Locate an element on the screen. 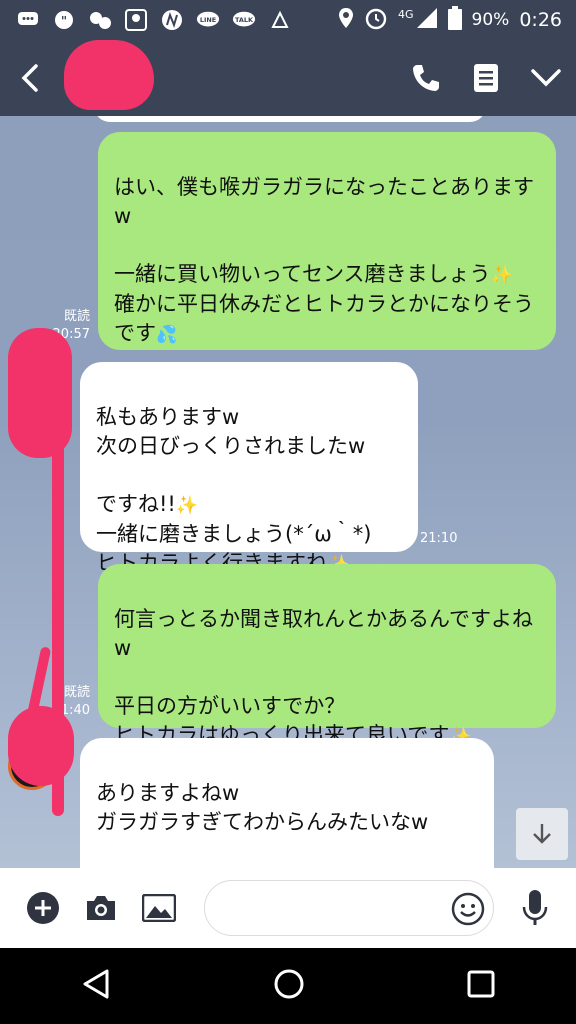 The image size is (576, 1024). previous-message-bubble is located at coordinates (290, 119).